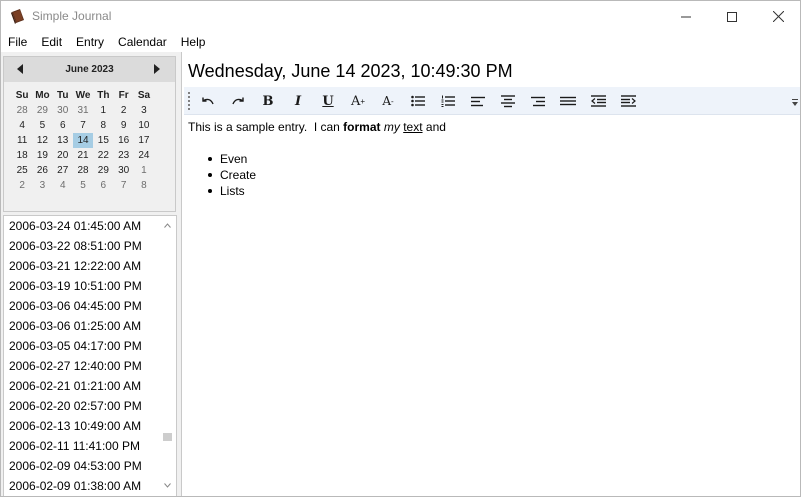 The width and height of the screenshot is (801, 497). I want to click on toolbar-overflow-icon, so click(795, 104).